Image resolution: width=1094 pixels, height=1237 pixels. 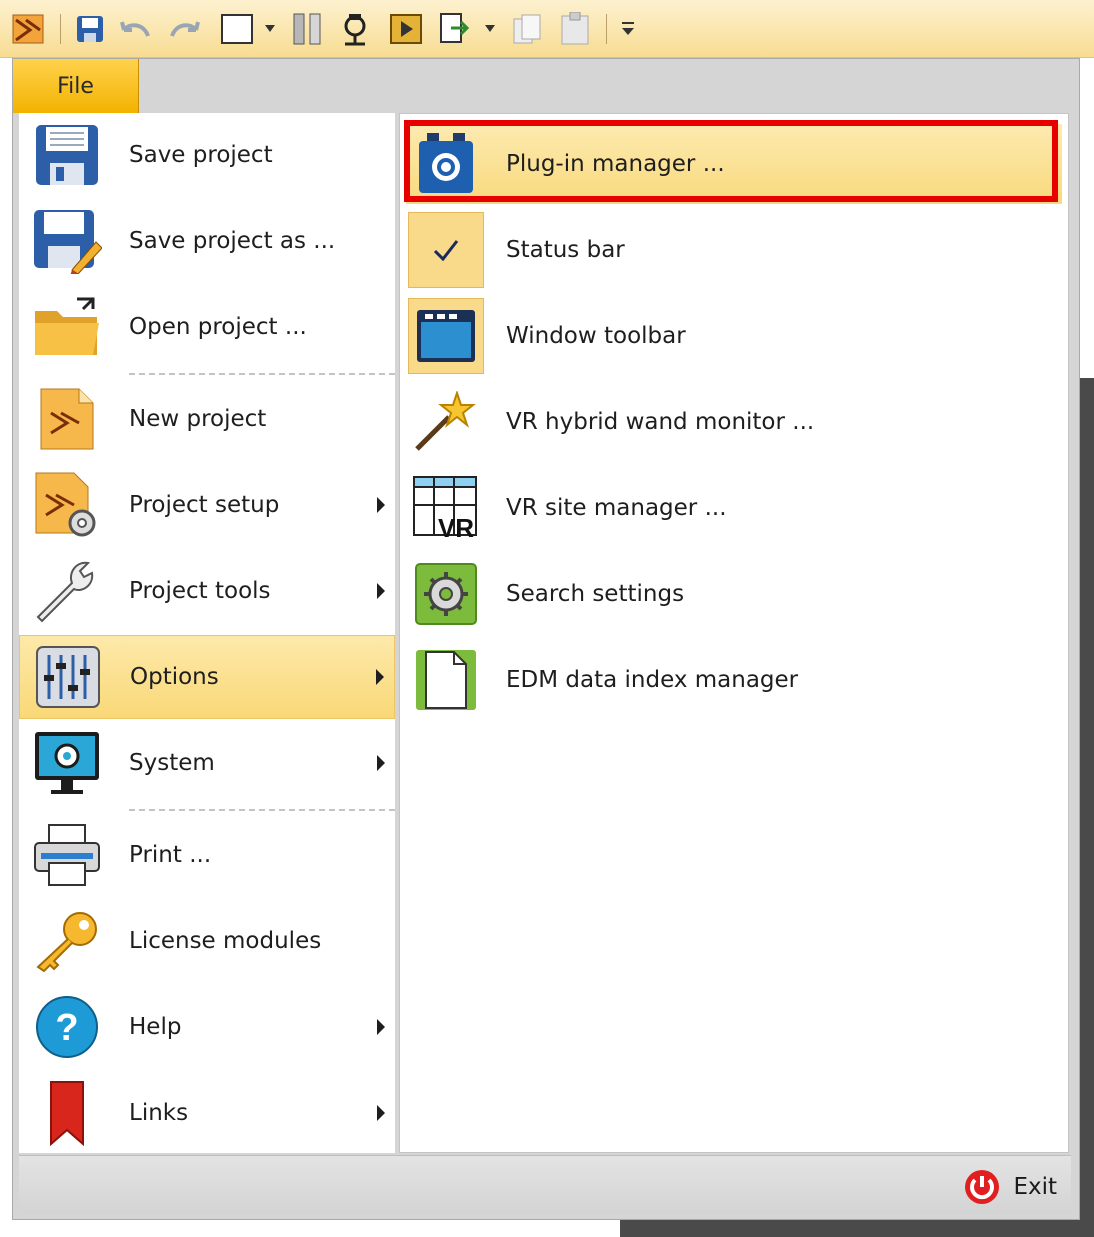 What do you see at coordinates (67, 241) in the screenshot?
I see `save-as-icon` at bounding box center [67, 241].